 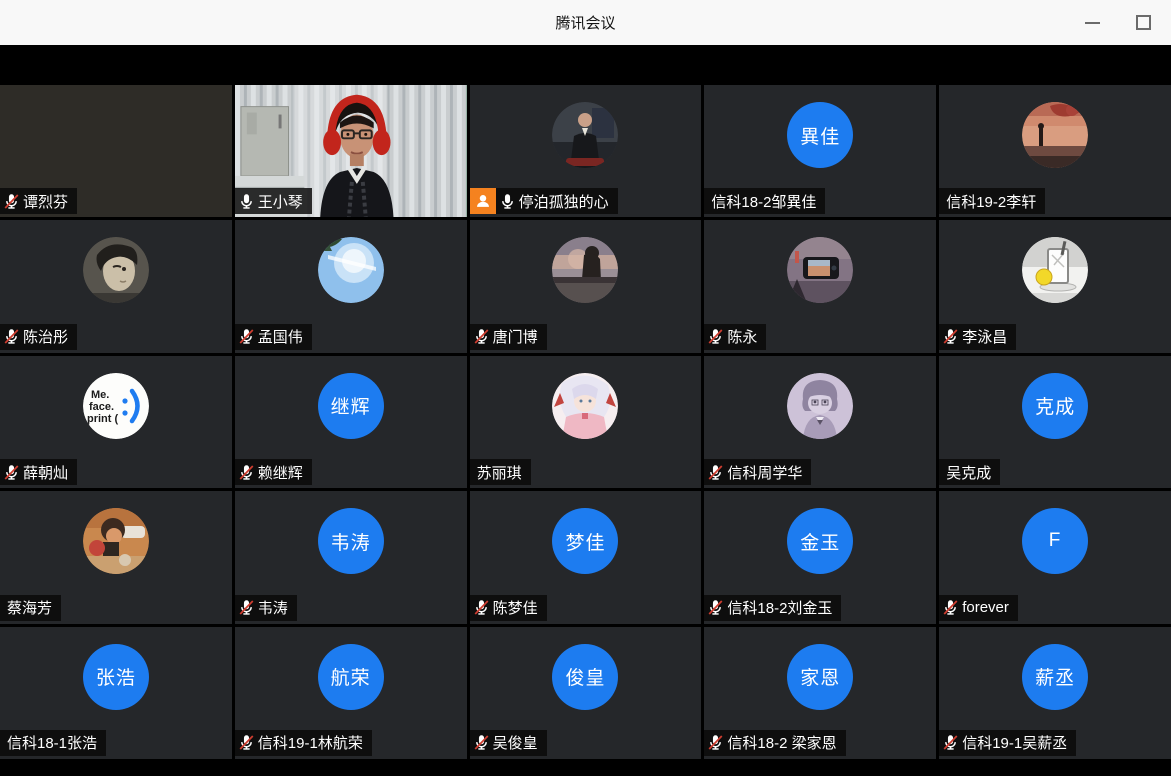 I want to click on participant-name: 信科19-1林航荣, so click(x=310, y=744).